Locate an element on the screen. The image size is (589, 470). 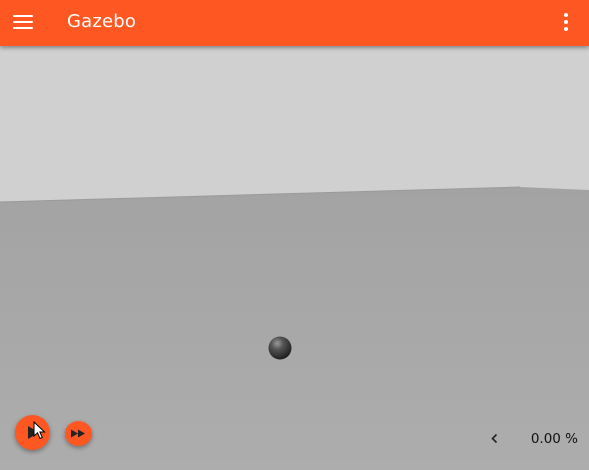
chevron-left-icon is located at coordinates (494, 438).